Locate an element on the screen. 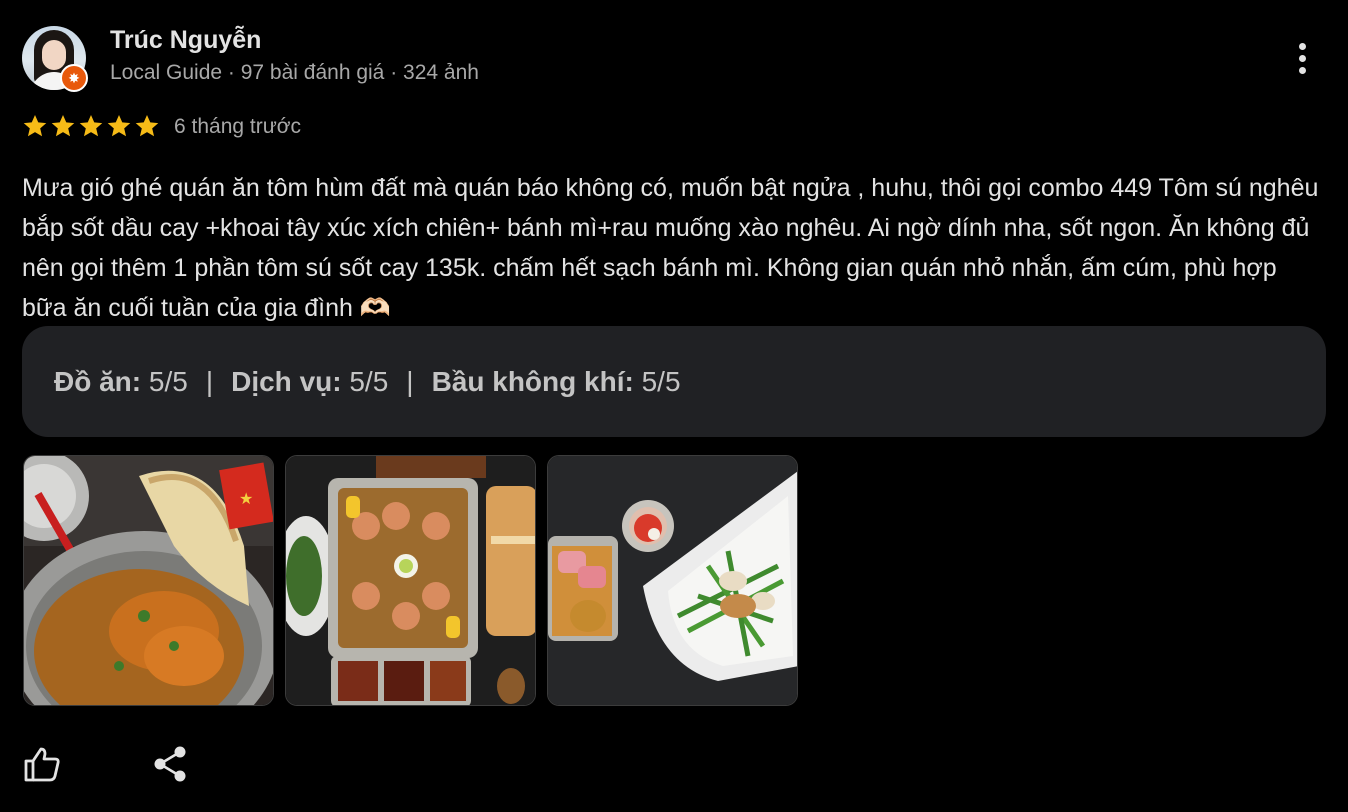 The image size is (1348, 812). thumbs-up-icon is located at coordinates (42, 764).